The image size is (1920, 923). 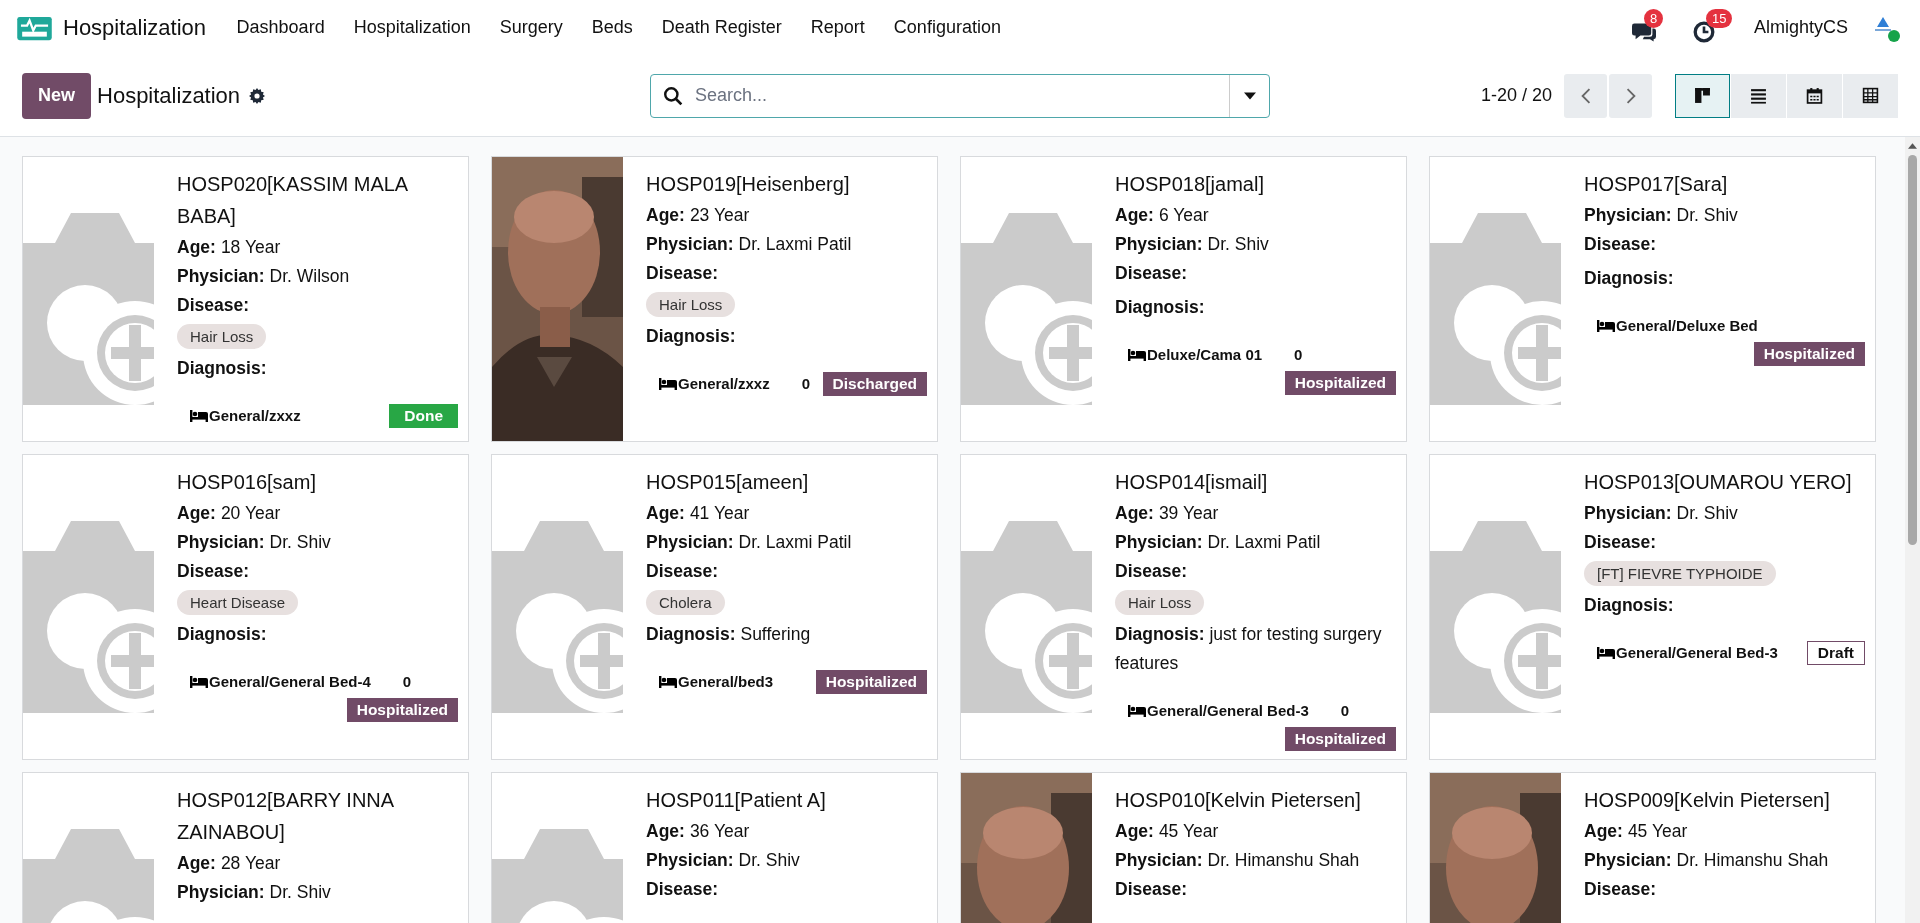 I want to click on chevron-left-icon, so click(x=1585, y=95).